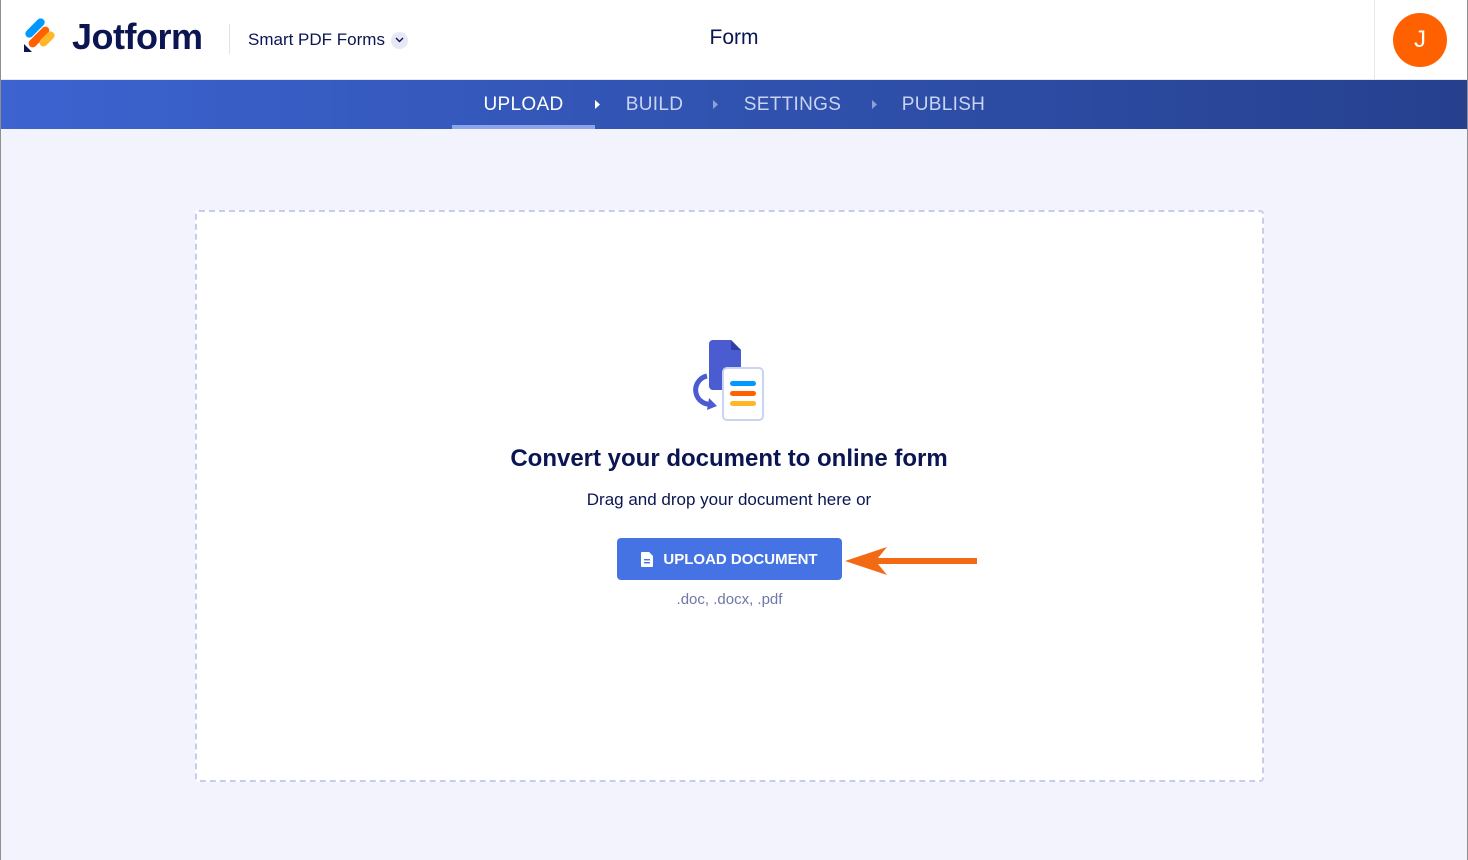  I want to click on upload-document-label: UPLOAD DOCUMENT, so click(740, 559).